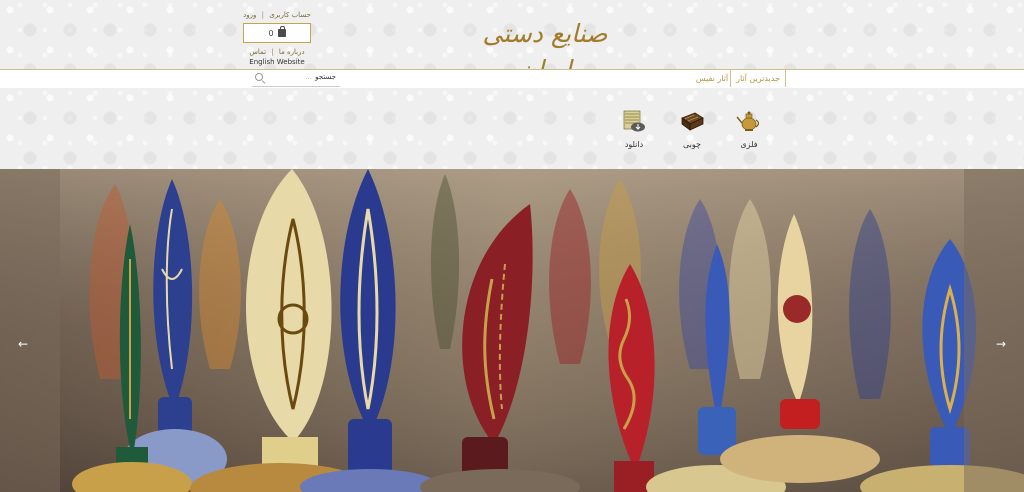 Image resolution: width=1024 pixels, height=492 pixels. What do you see at coordinates (296, 78) in the screenshot?
I see `search-box: ... جستجو` at bounding box center [296, 78].